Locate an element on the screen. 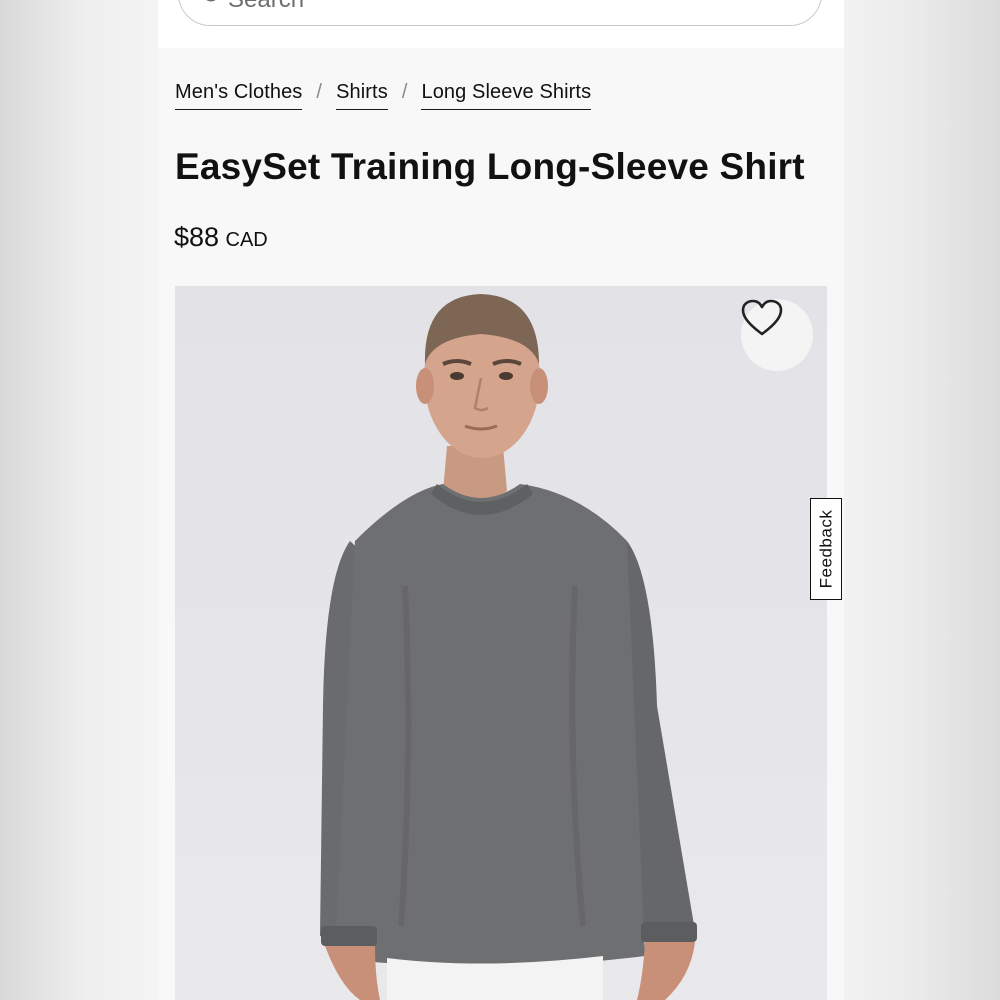 The width and height of the screenshot is (1000, 1000). product-price: $88 CAD is located at coordinates (221, 237).